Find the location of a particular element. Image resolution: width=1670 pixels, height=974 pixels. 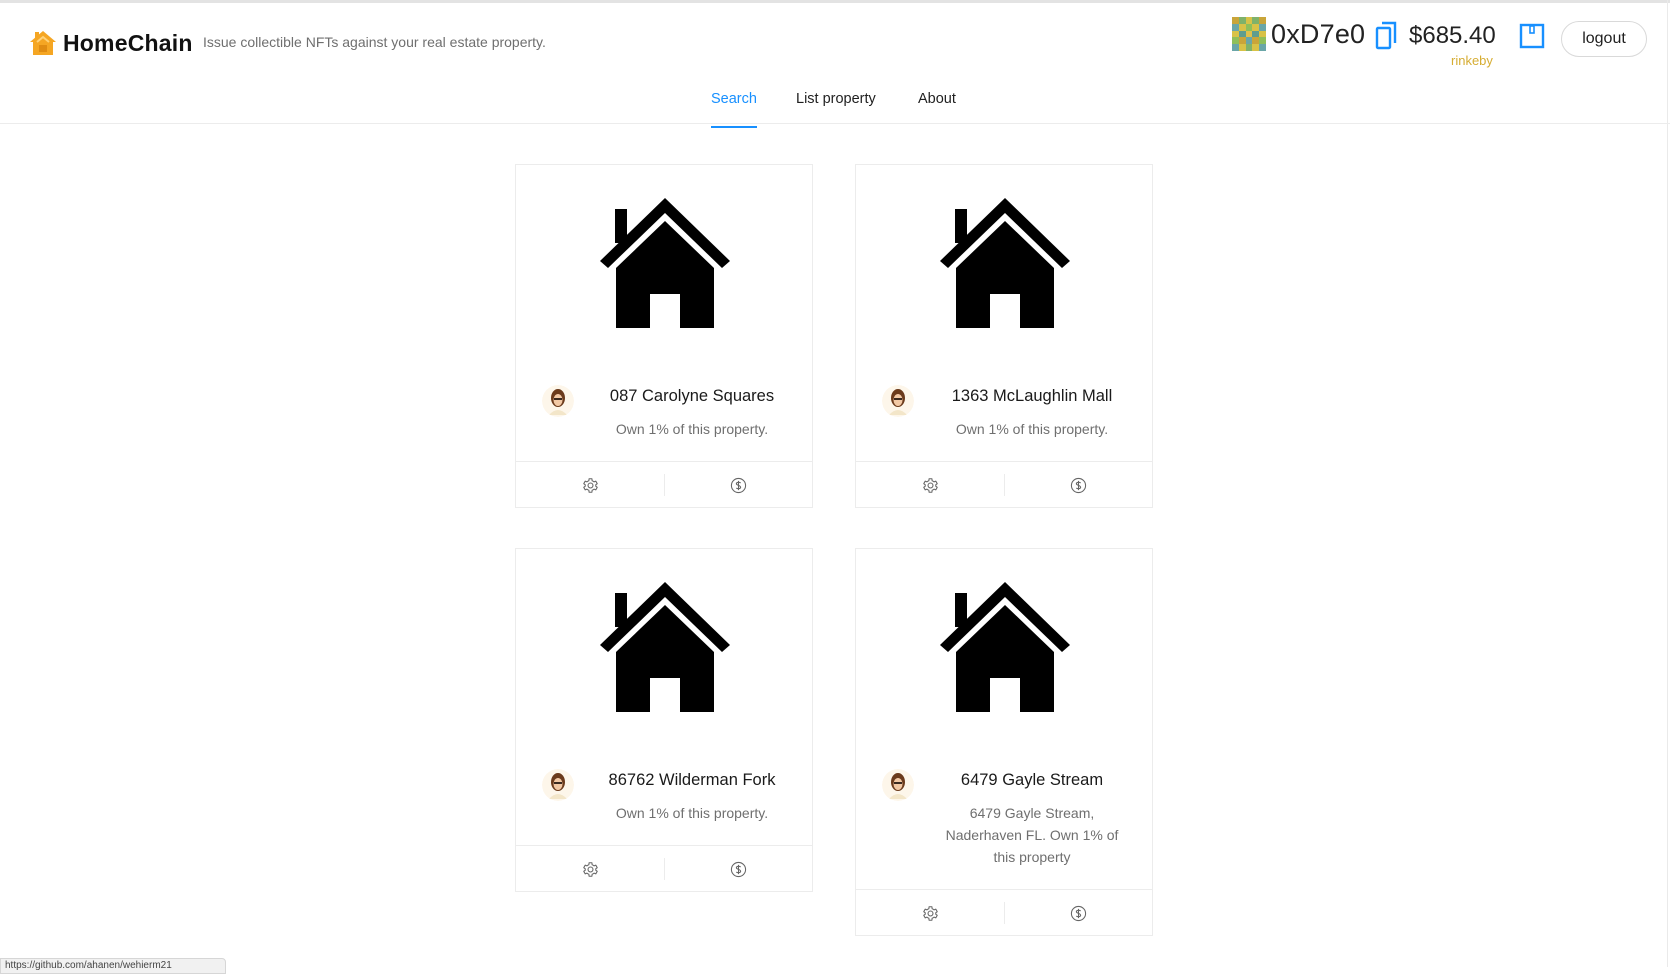

property-title: 1363 McLaughlin Mall is located at coordinates (1032, 396).